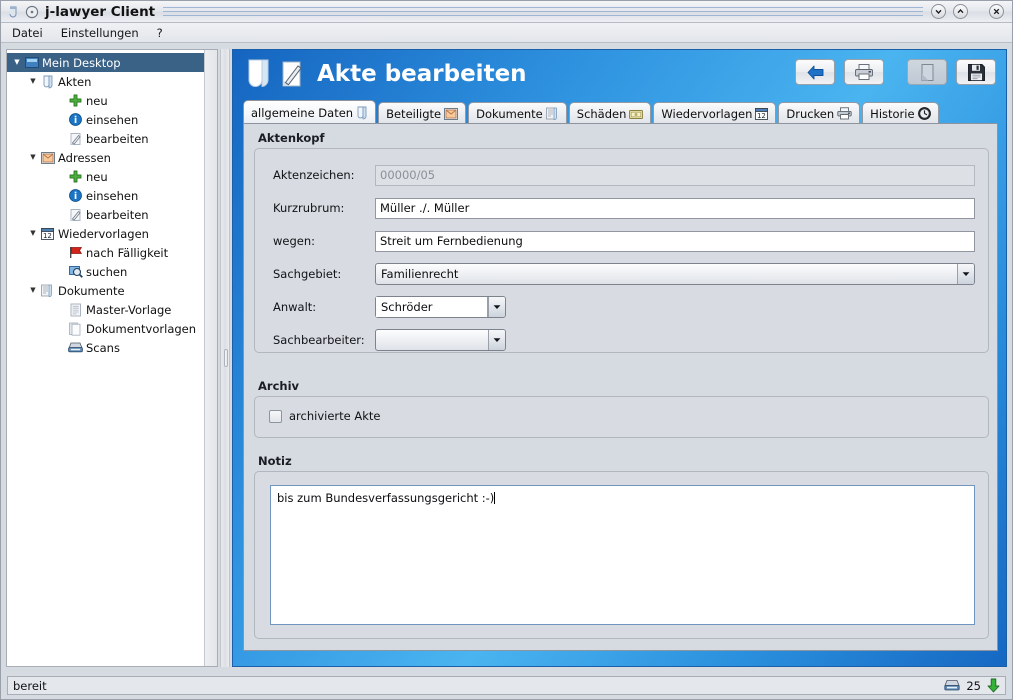  I want to click on plus-icon, so click(75, 100).